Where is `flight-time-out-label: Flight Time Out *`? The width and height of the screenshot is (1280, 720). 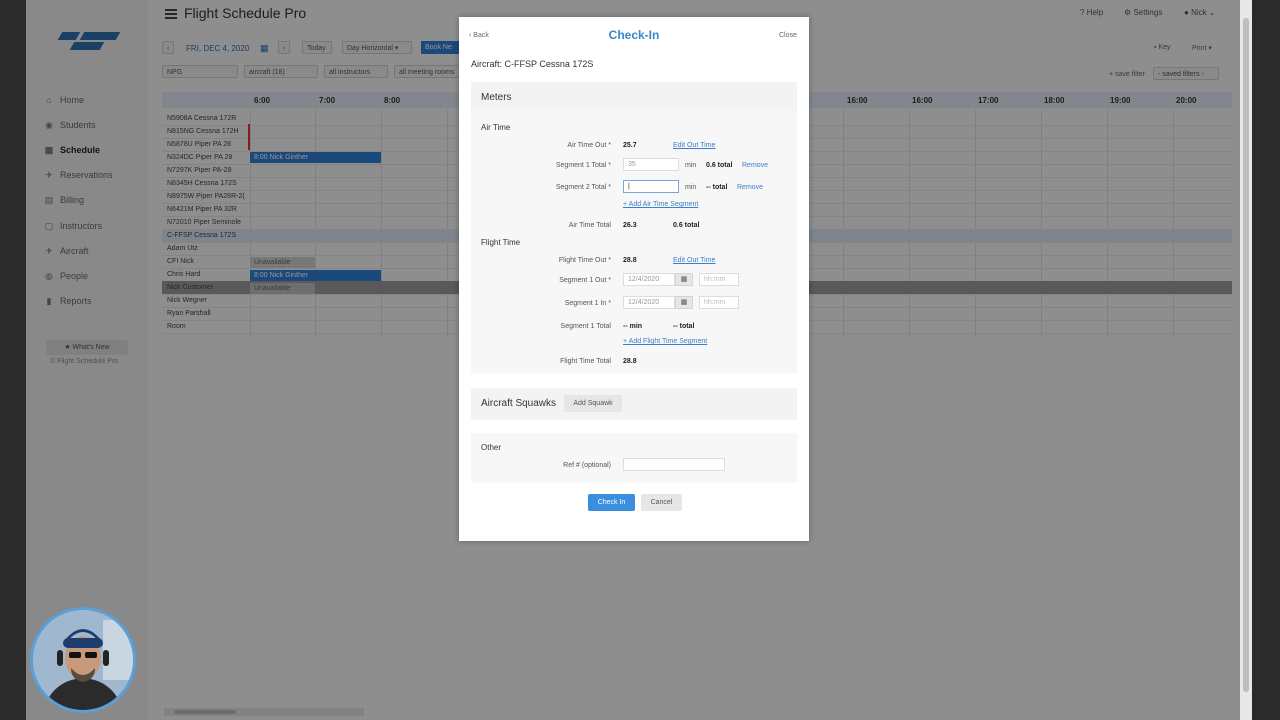 flight-time-out-label: Flight Time Out * is located at coordinates (584, 260).